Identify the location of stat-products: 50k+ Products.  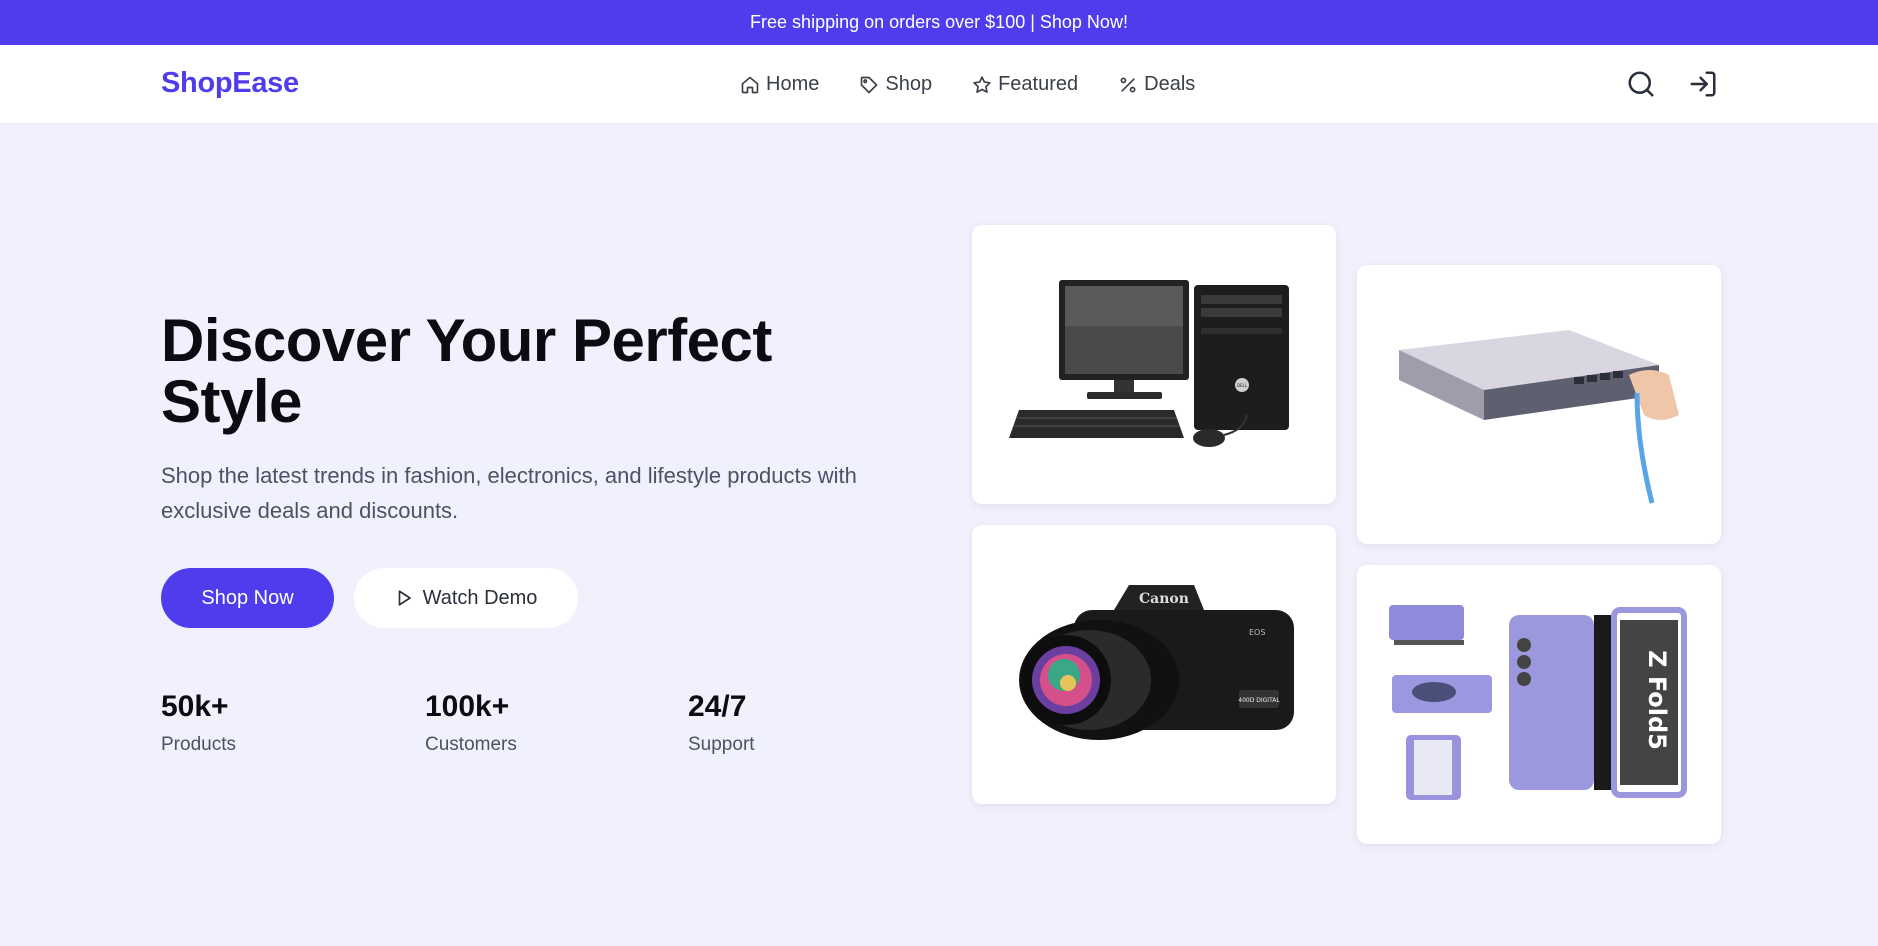
(198, 723).